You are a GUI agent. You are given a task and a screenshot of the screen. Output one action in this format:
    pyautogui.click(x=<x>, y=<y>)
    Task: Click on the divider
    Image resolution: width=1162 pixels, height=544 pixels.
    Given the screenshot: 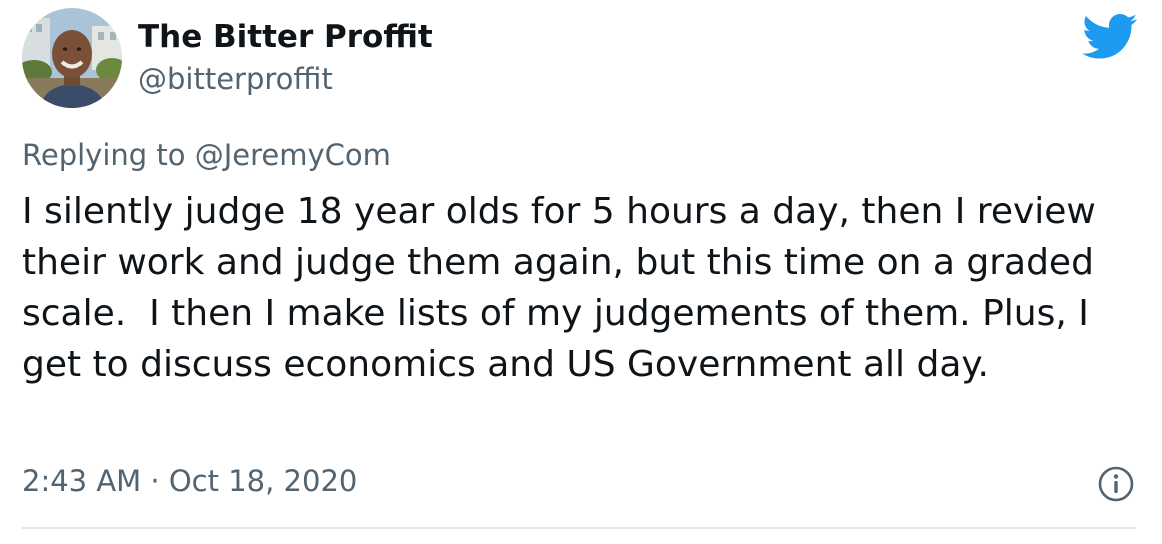 What is the action you would take?
    pyautogui.click(x=579, y=528)
    